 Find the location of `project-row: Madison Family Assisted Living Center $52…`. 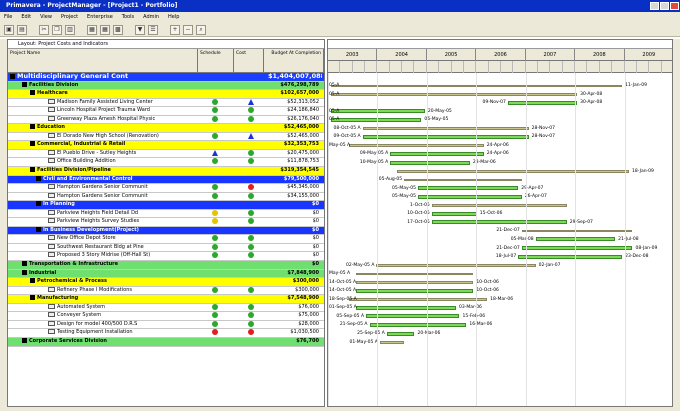

project-row: Madison Family Assisted Living Center $52… is located at coordinates (166, 103).